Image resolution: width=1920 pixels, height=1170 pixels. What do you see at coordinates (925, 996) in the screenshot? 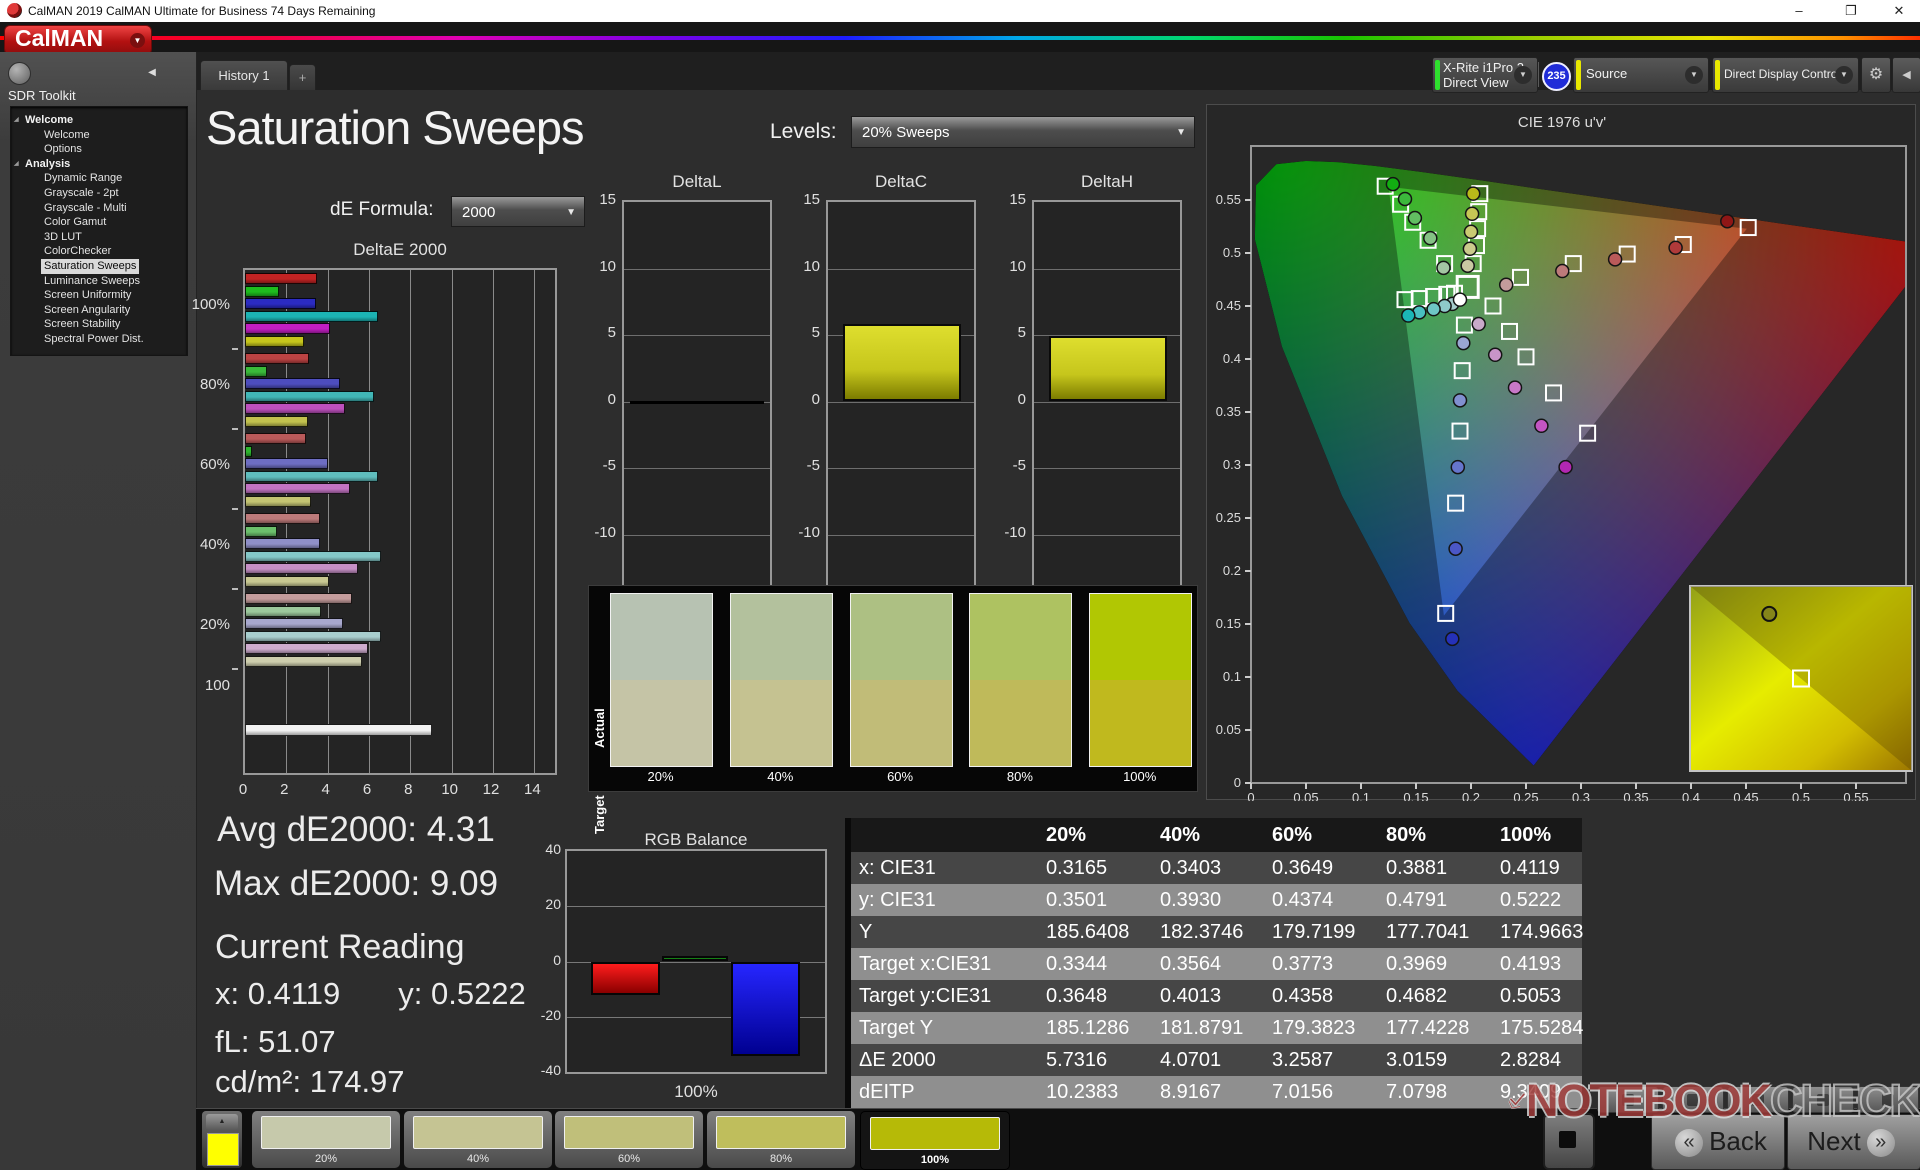
I see `row-label: Target y:CIE31` at bounding box center [925, 996].